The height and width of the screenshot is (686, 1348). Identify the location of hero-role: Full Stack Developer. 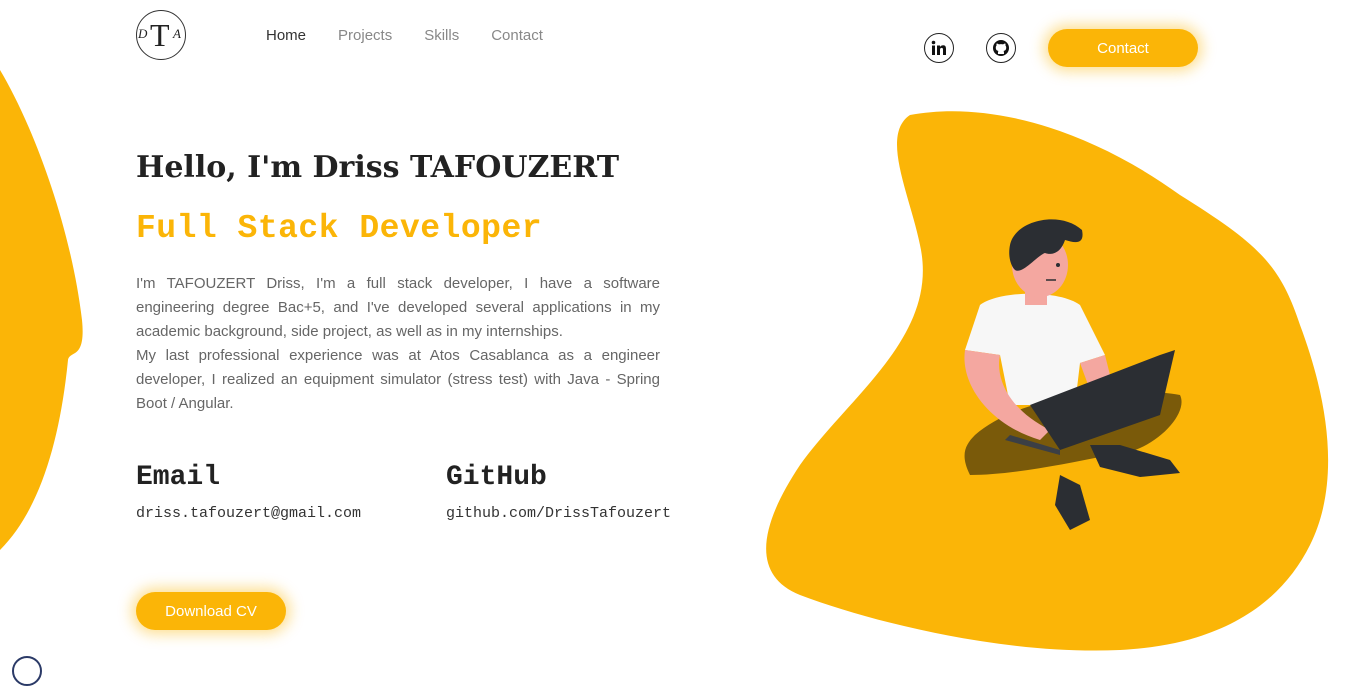
(339, 228).